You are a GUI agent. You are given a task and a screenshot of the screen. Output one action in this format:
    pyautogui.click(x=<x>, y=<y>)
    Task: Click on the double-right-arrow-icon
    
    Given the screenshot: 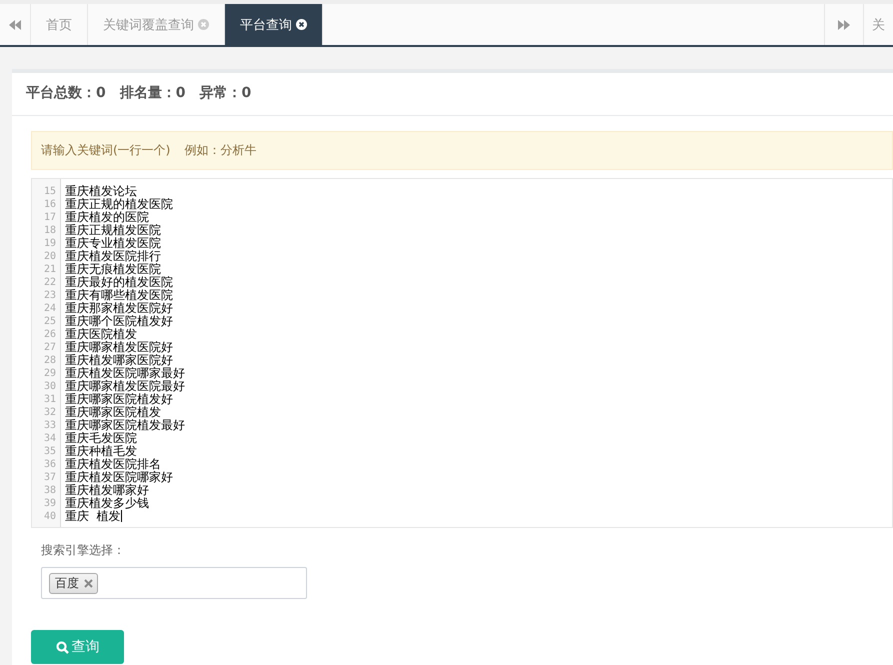 What is the action you would take?
    pyautogui.click(x=844, y=25)
    